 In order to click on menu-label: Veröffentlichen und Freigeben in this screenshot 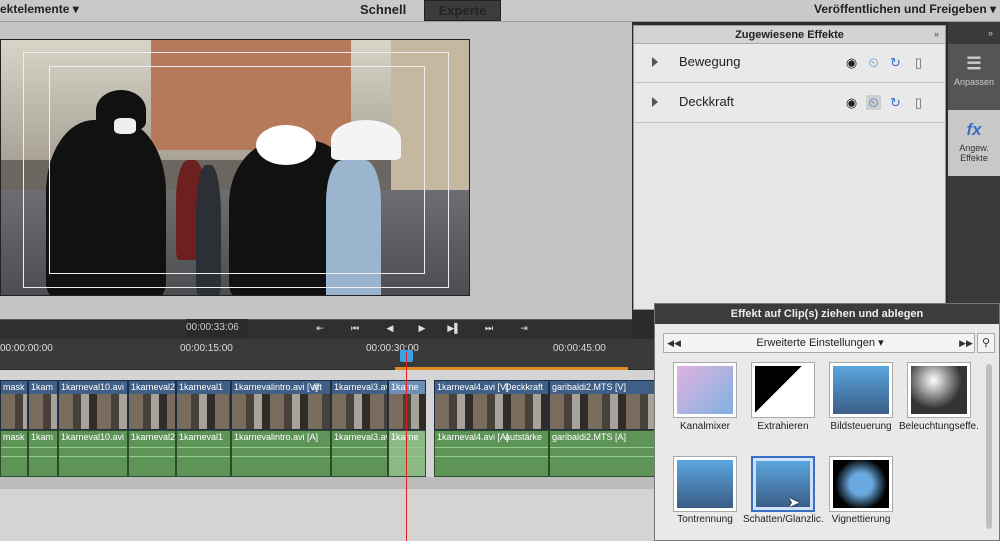, I will do `click(900, 9)`.